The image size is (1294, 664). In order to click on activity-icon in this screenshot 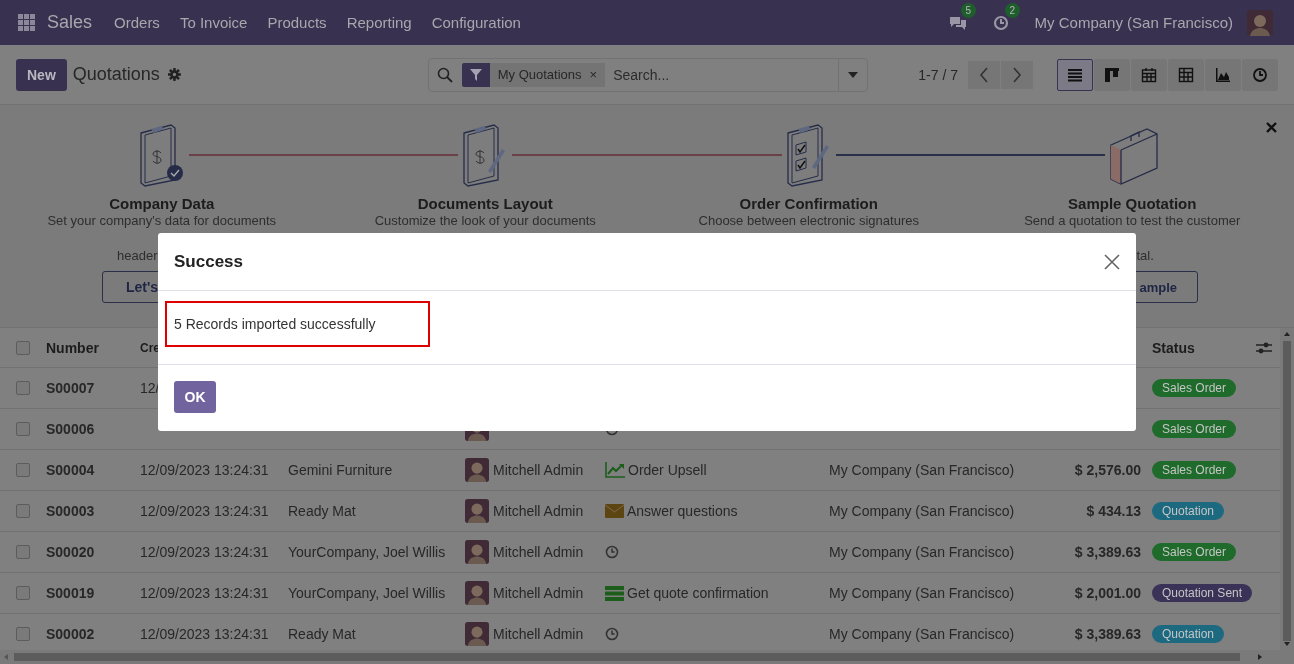, I will do `click(1260, 74)`.